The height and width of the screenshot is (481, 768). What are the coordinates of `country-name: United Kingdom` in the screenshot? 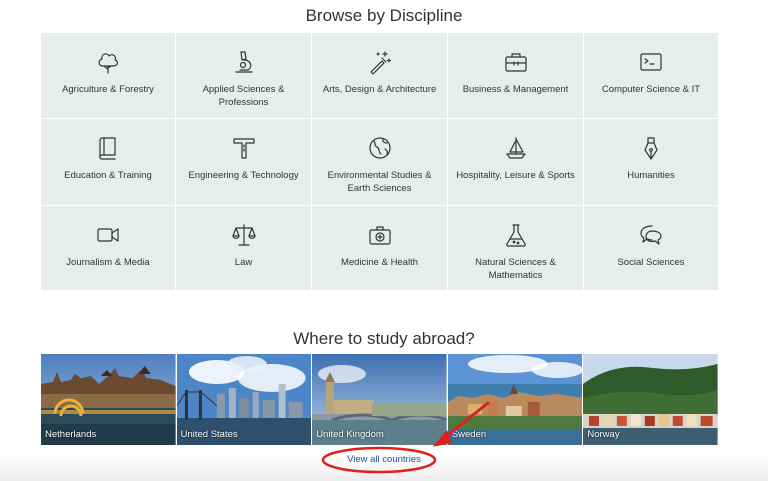 It's located at (350, 434).